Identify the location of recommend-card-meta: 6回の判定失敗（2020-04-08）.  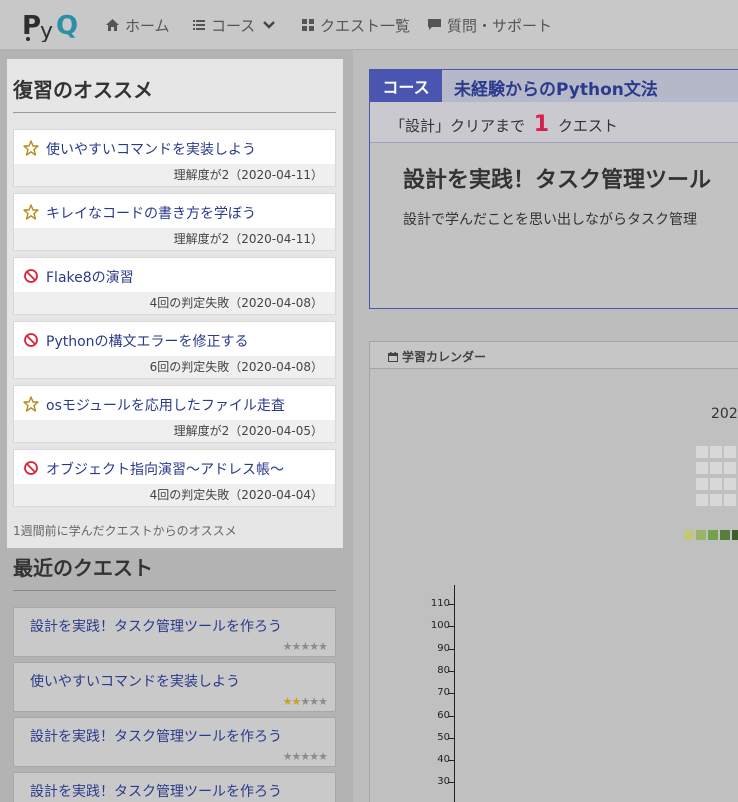
(236, 367).